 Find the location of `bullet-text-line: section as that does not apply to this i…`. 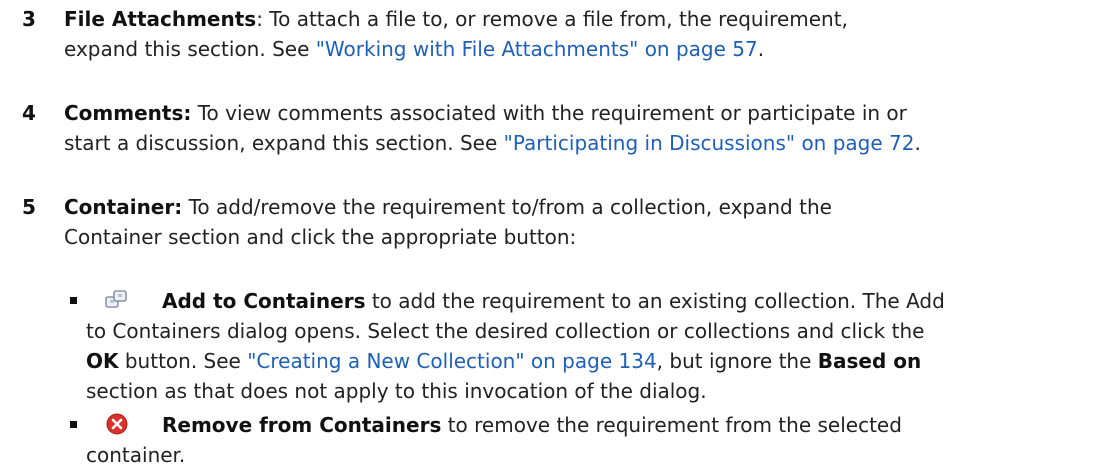

bullet-text-line: section as that does not apply to this i… is located at coordinates (396, 391).